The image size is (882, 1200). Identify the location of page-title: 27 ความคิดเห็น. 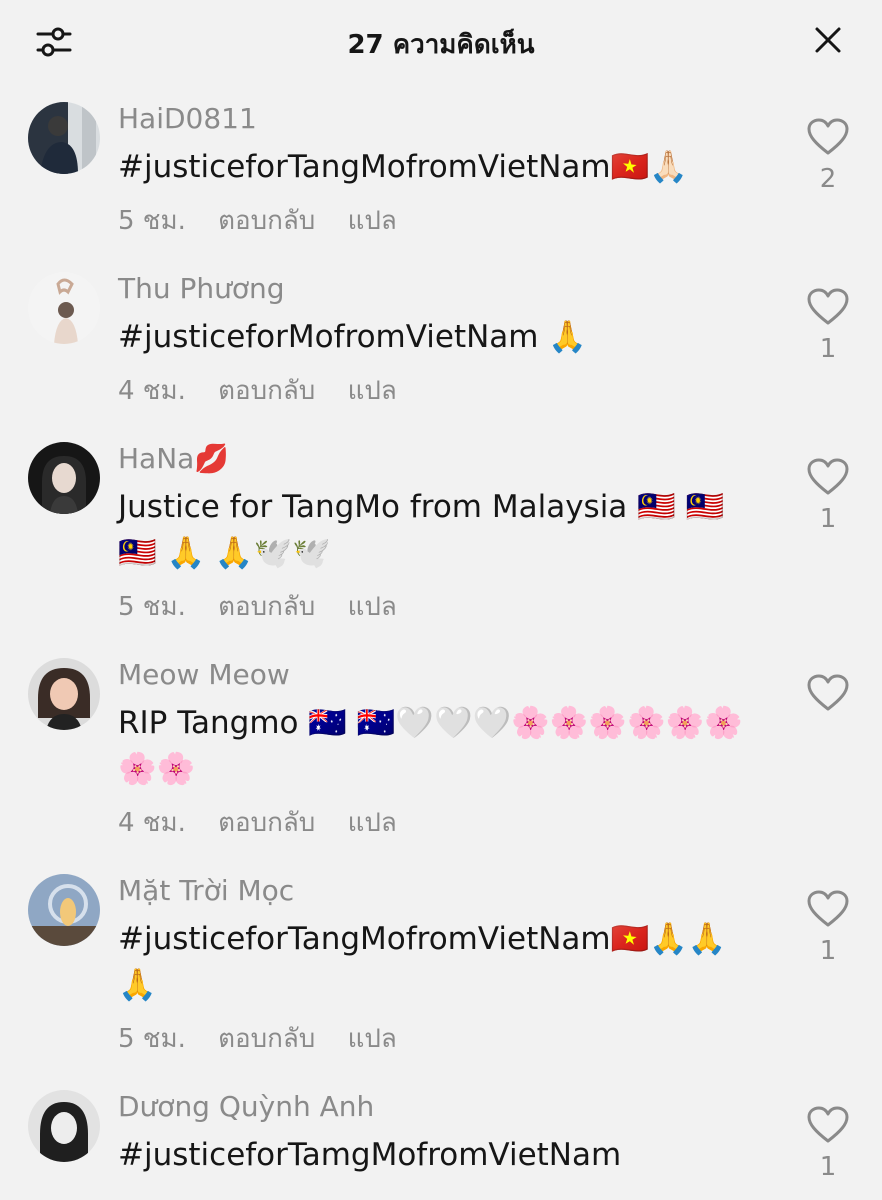
(441, 45).